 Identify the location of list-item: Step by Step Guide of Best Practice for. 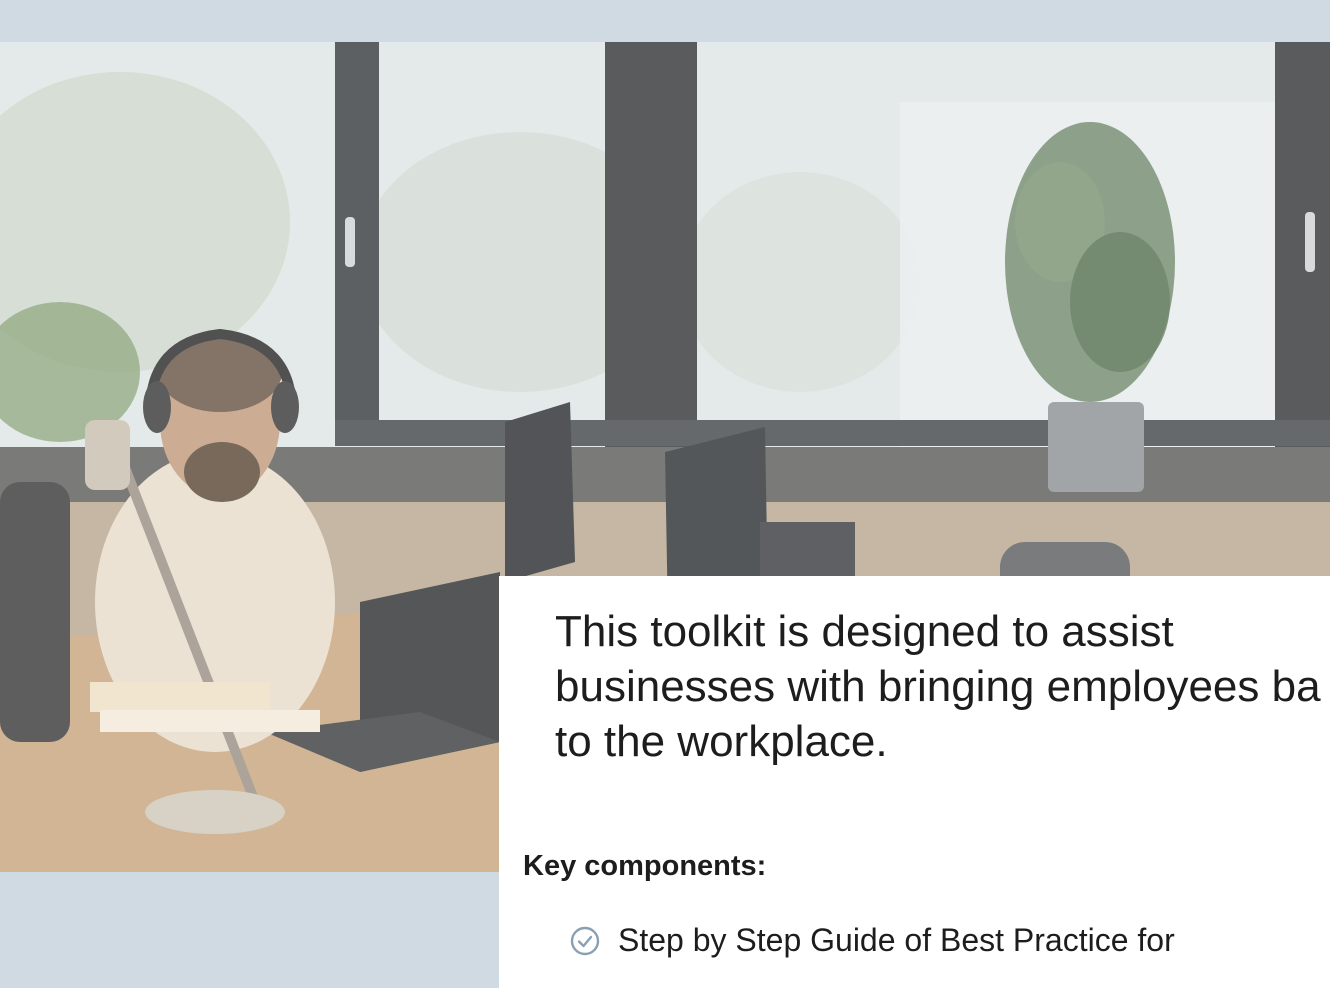
(871, 940).